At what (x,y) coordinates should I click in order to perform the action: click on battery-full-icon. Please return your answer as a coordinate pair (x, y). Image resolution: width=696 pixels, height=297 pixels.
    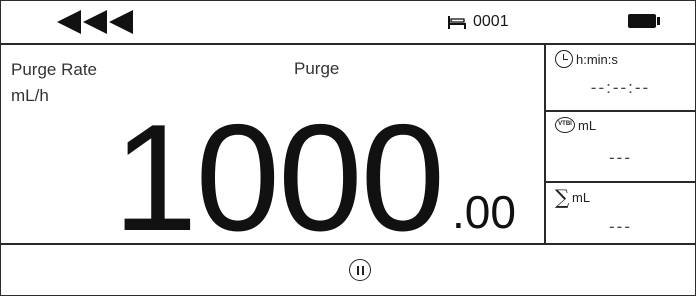
    Looking at the image, I should click on (644, 21).